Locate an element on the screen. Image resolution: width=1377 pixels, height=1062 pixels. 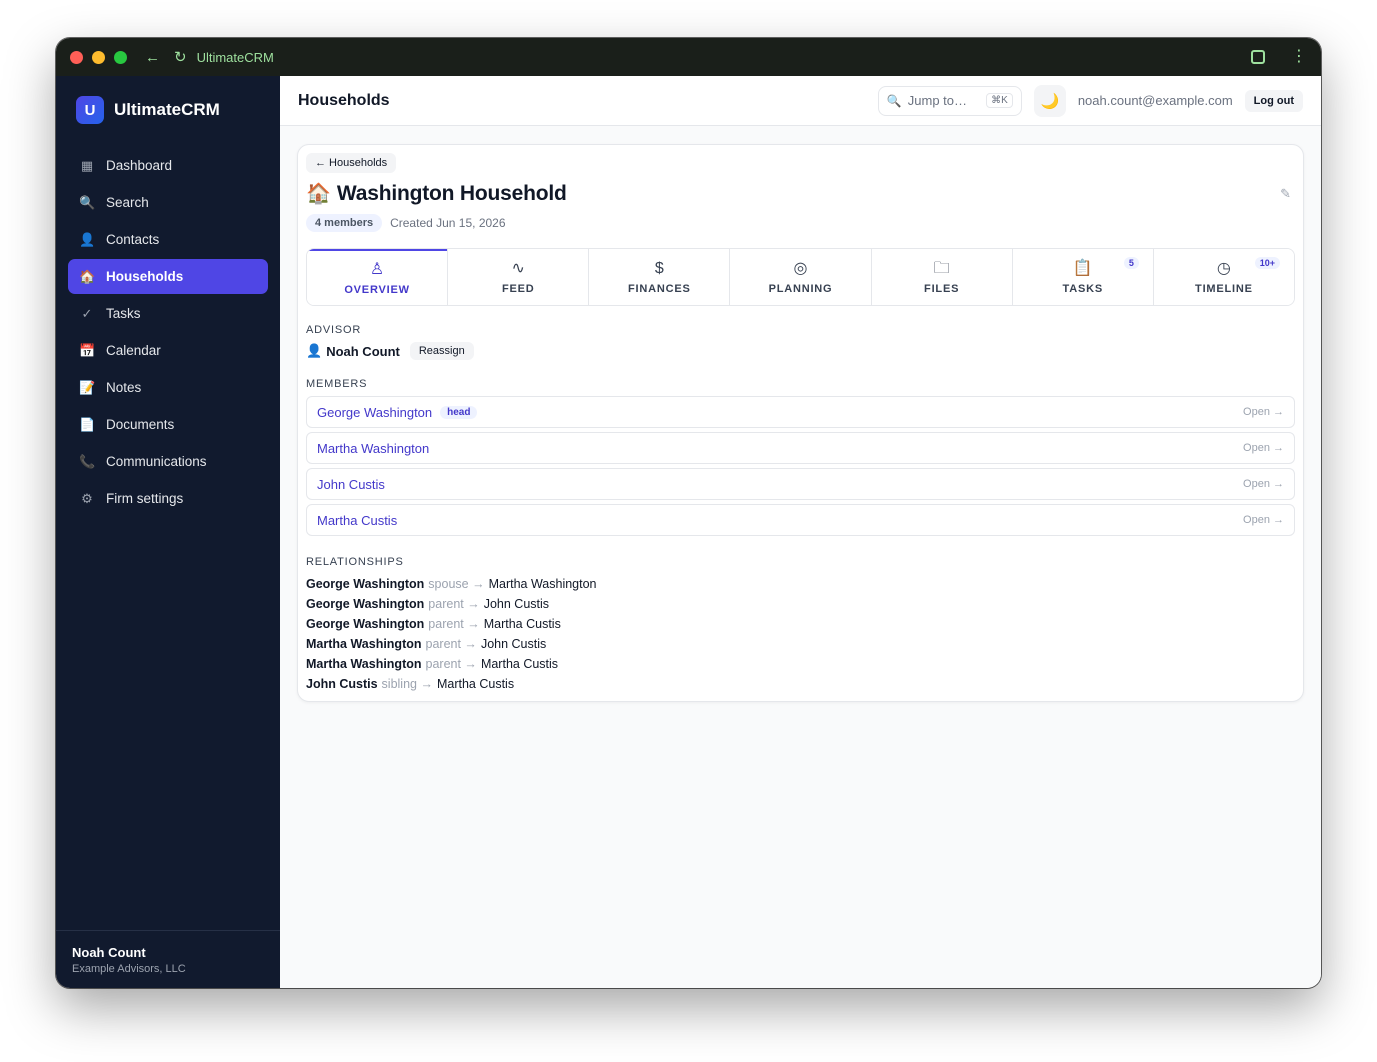
clock-icon: ◷ is located at coordinates (1223, 268).